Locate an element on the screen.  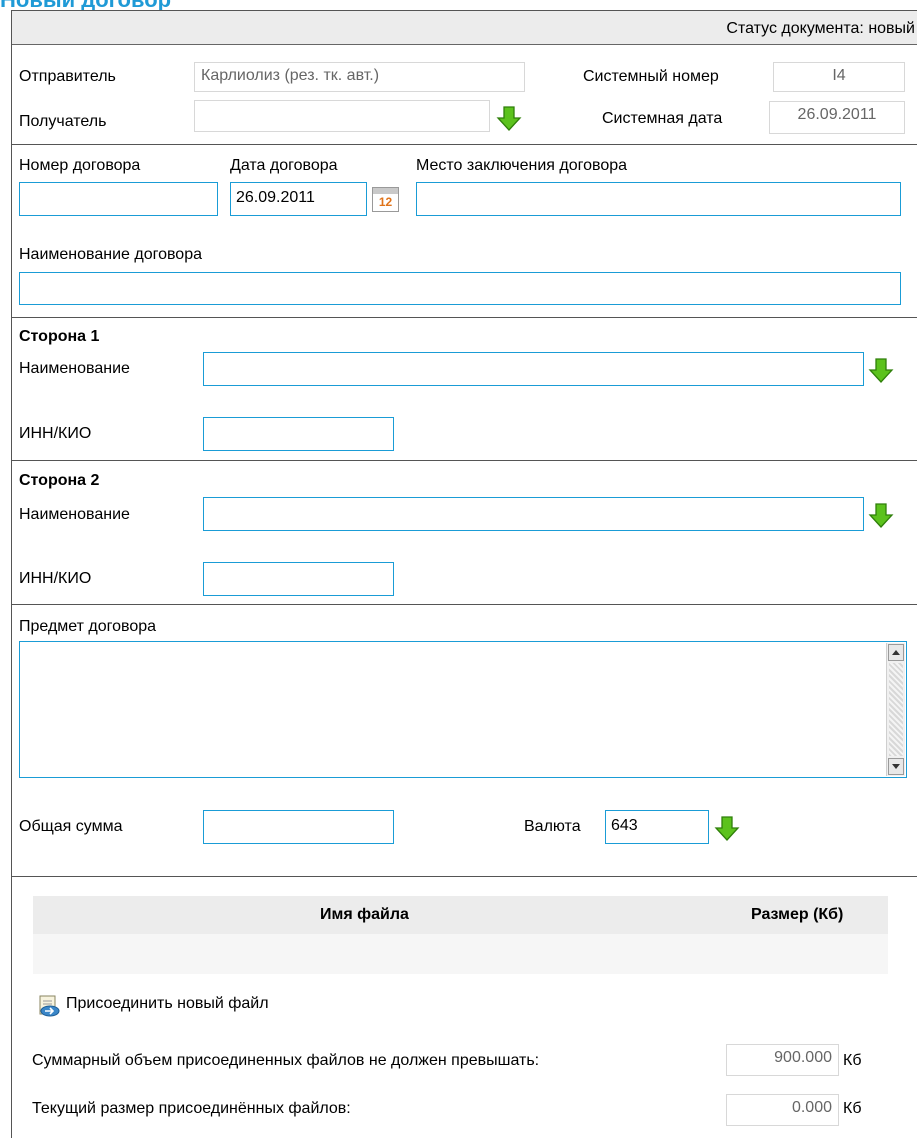
sender-field: Карлиолиз (рез. тк. авт.) is located at coordinates (359, 77).